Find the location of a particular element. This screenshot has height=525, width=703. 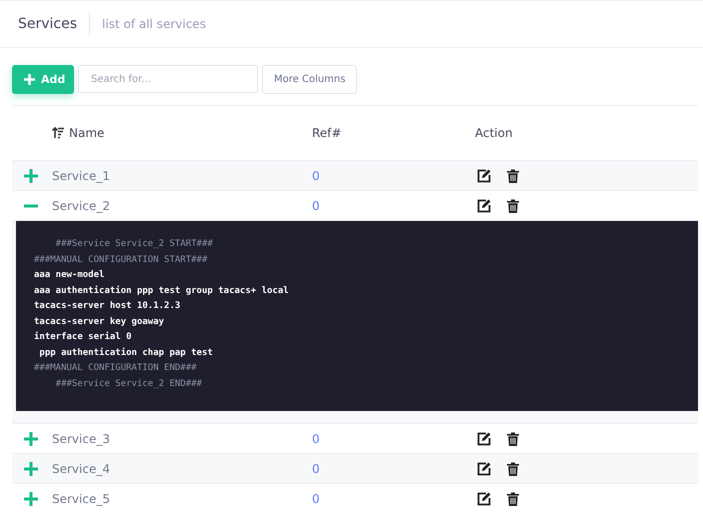

code-line: aaa new-model is located at coordinates (70, 275).